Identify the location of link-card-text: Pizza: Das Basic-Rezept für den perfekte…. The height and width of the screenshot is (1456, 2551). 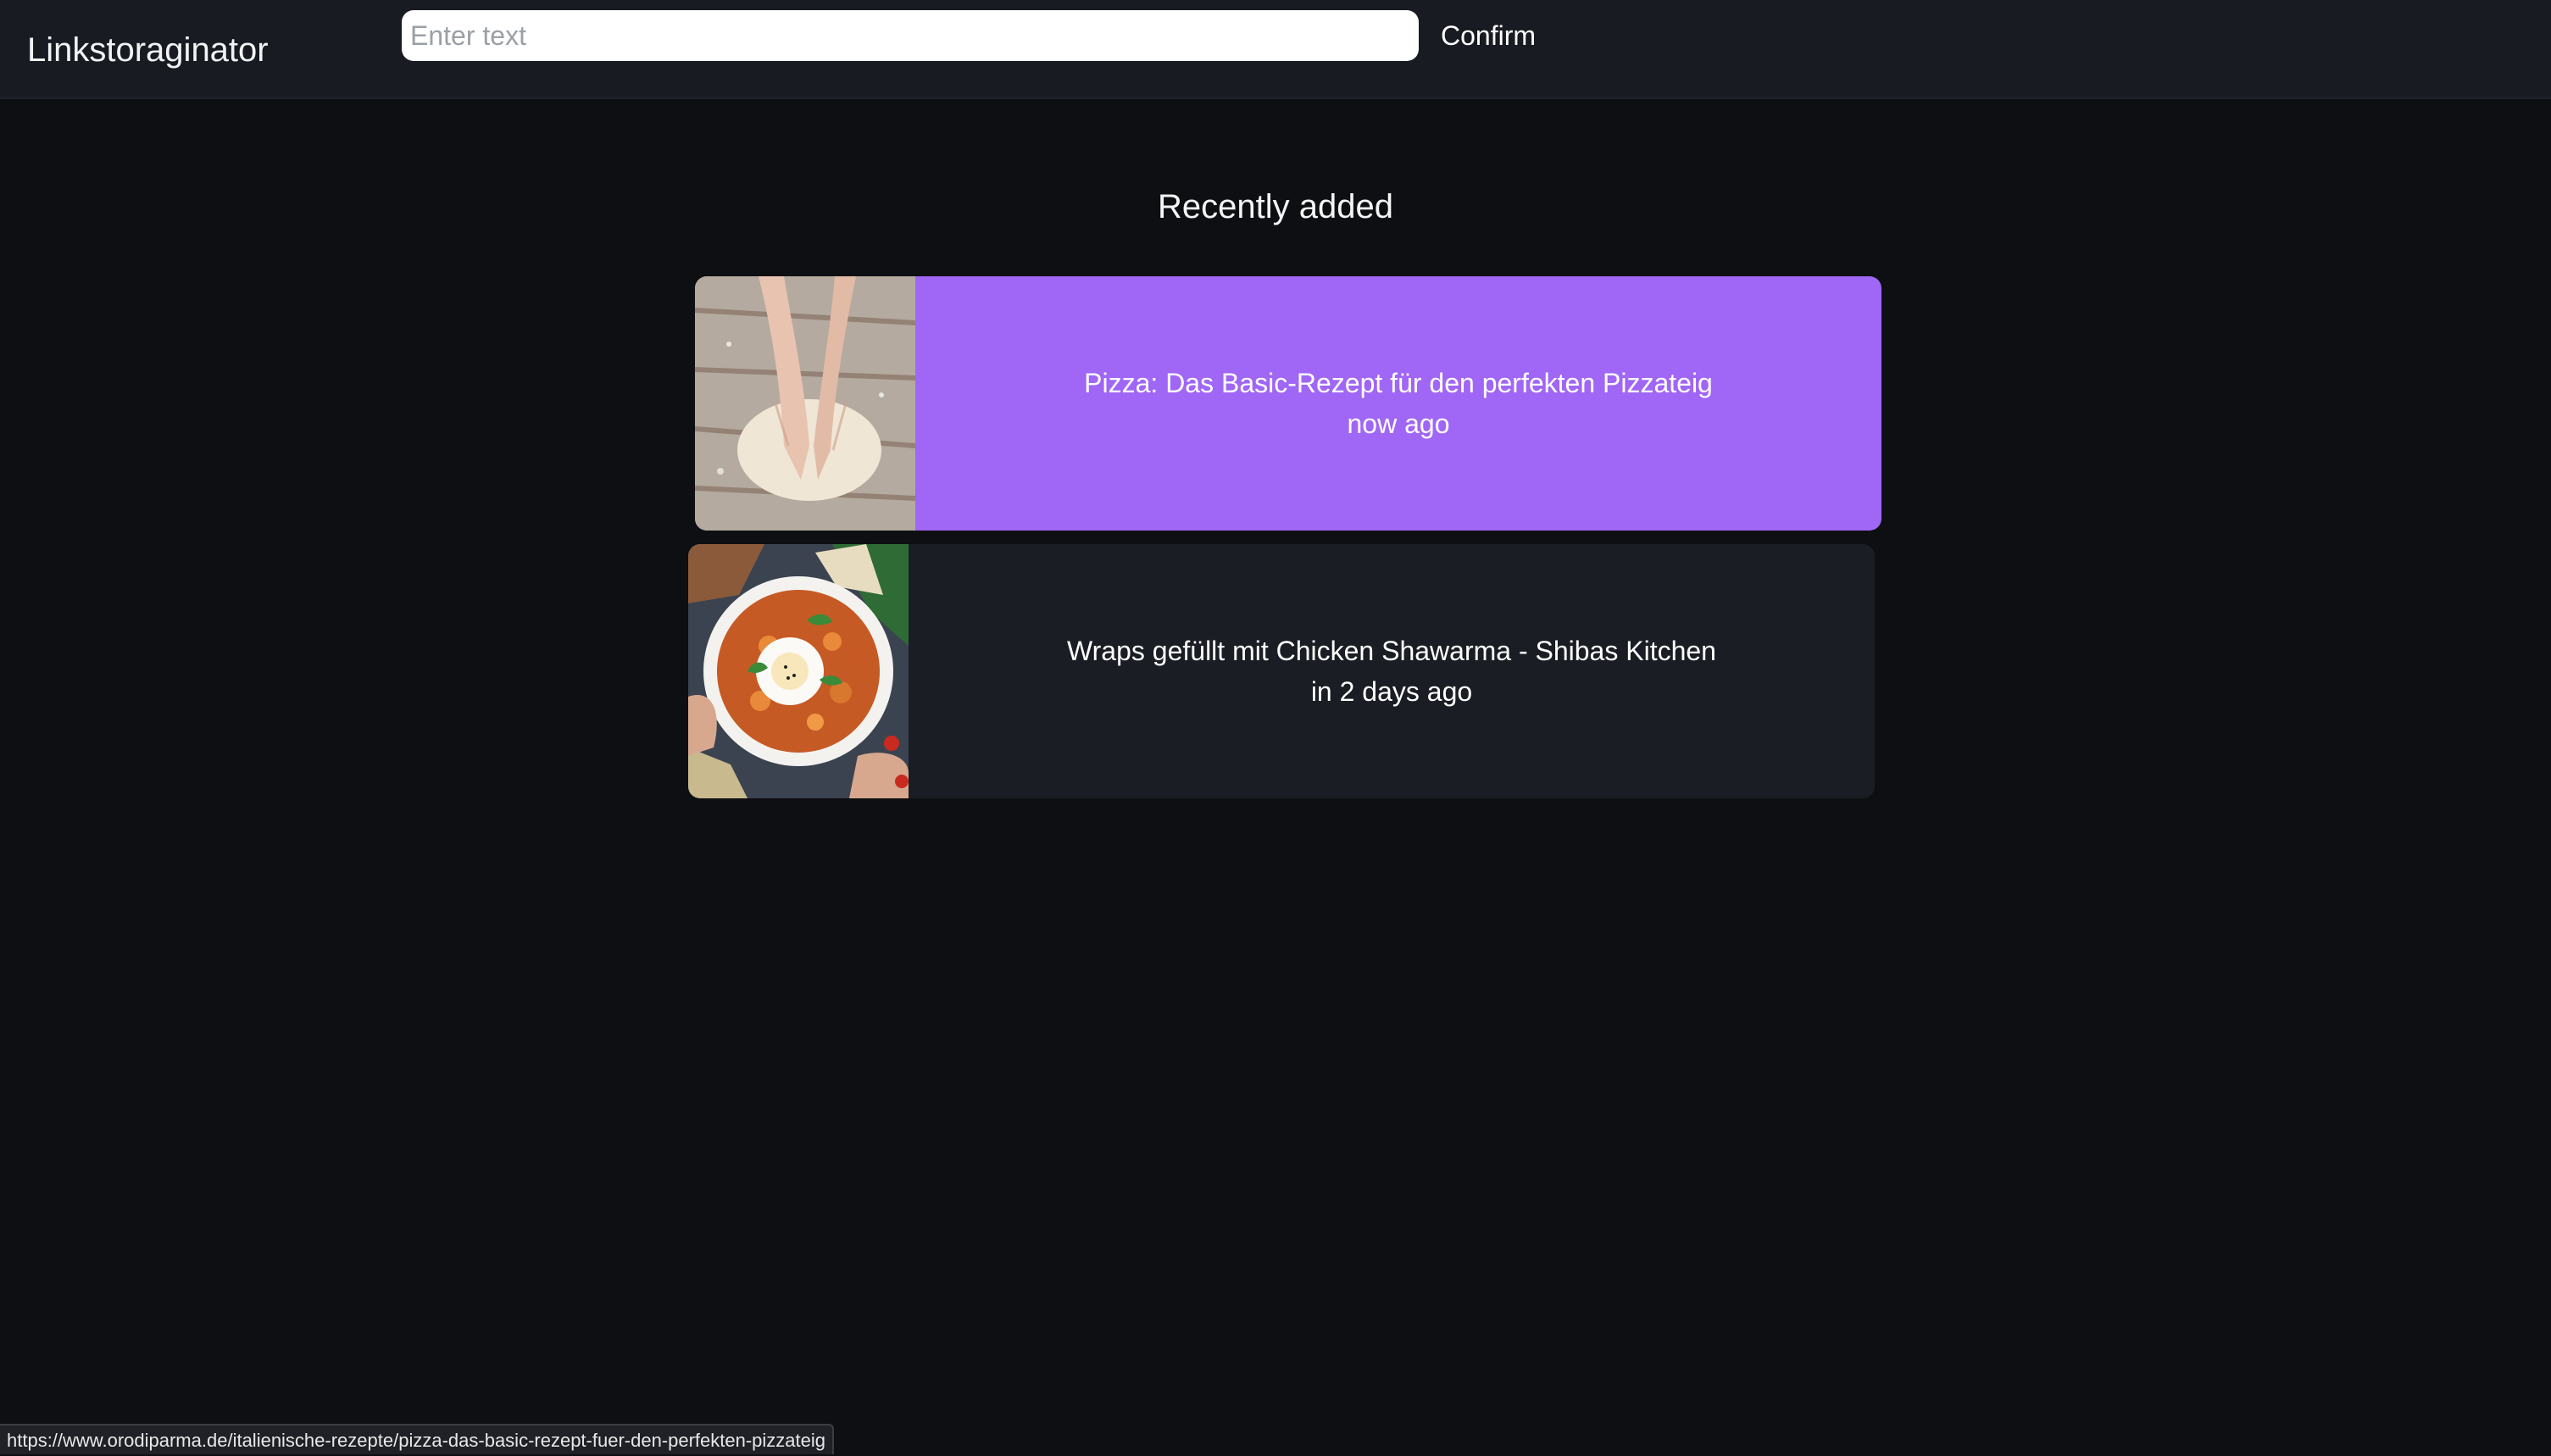
(1398, 404).